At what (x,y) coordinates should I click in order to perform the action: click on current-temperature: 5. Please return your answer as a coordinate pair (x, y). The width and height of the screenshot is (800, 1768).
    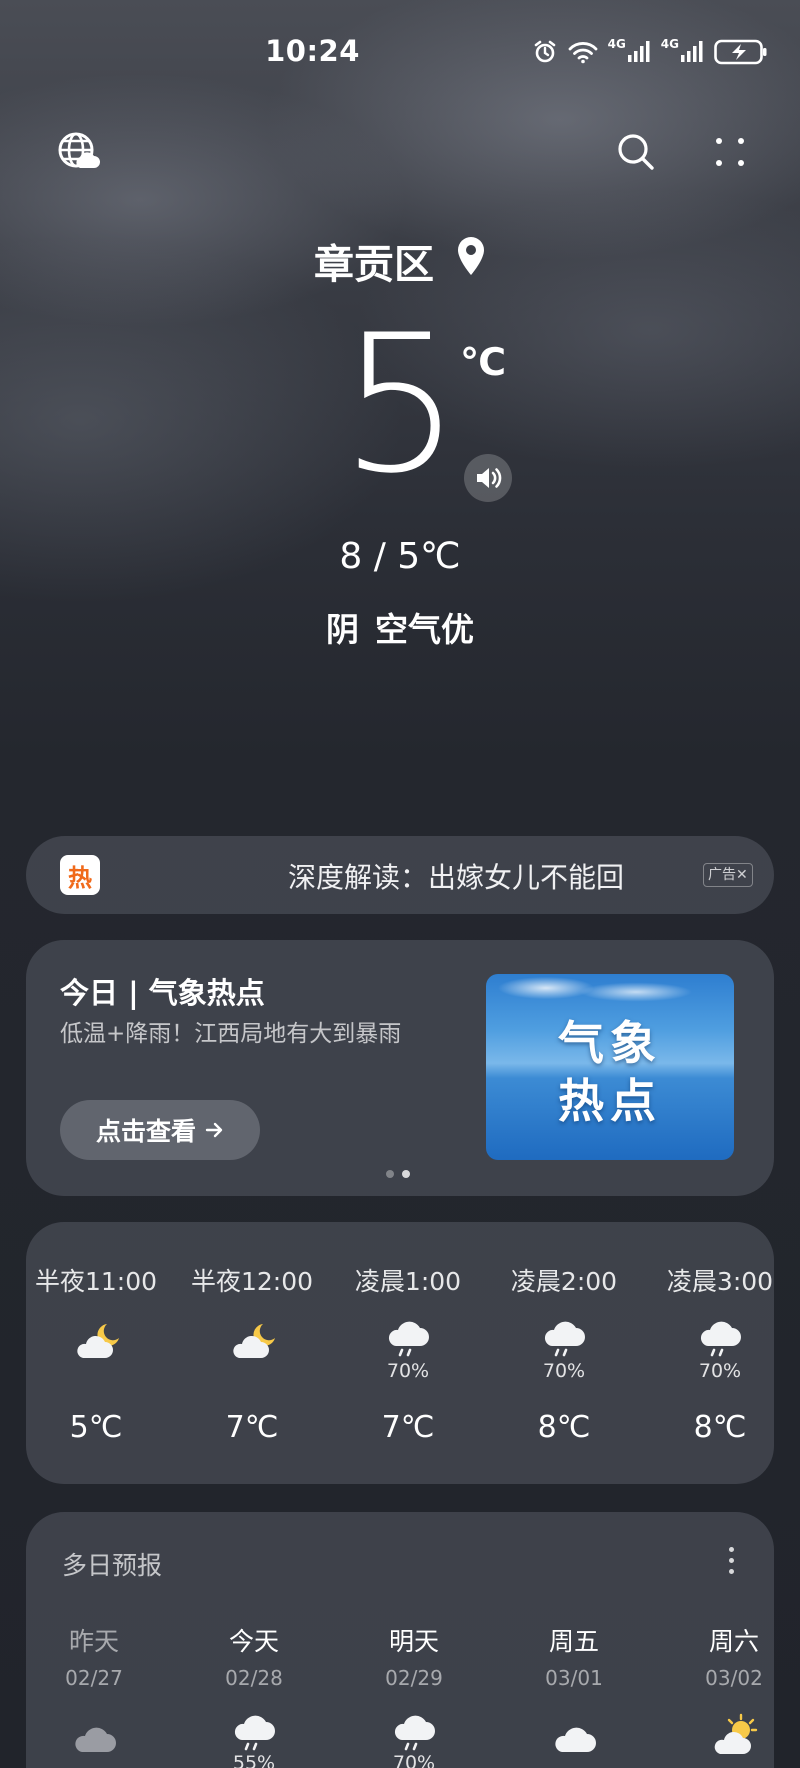
    Looking at the image, I should click on (400, 404).